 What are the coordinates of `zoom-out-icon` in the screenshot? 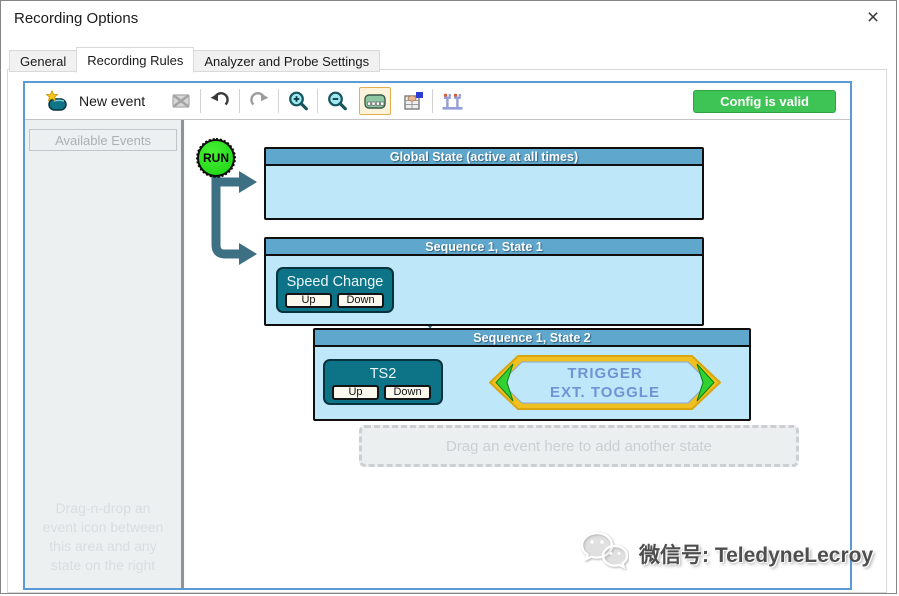 It's located at (337, 101).